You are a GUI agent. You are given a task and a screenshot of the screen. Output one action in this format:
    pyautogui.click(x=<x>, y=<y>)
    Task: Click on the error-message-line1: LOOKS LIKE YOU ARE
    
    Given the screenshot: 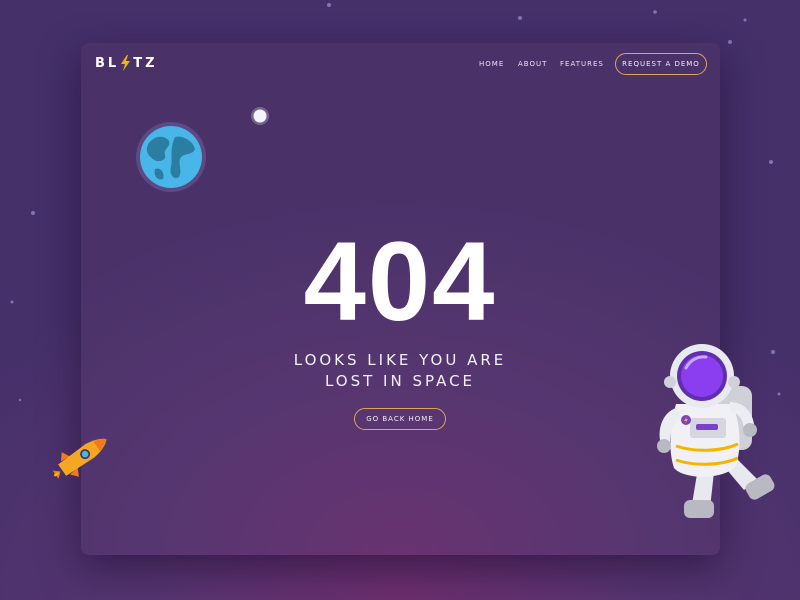 What is the action you would take?
    pyautogui.click(x=400, y=360)
    